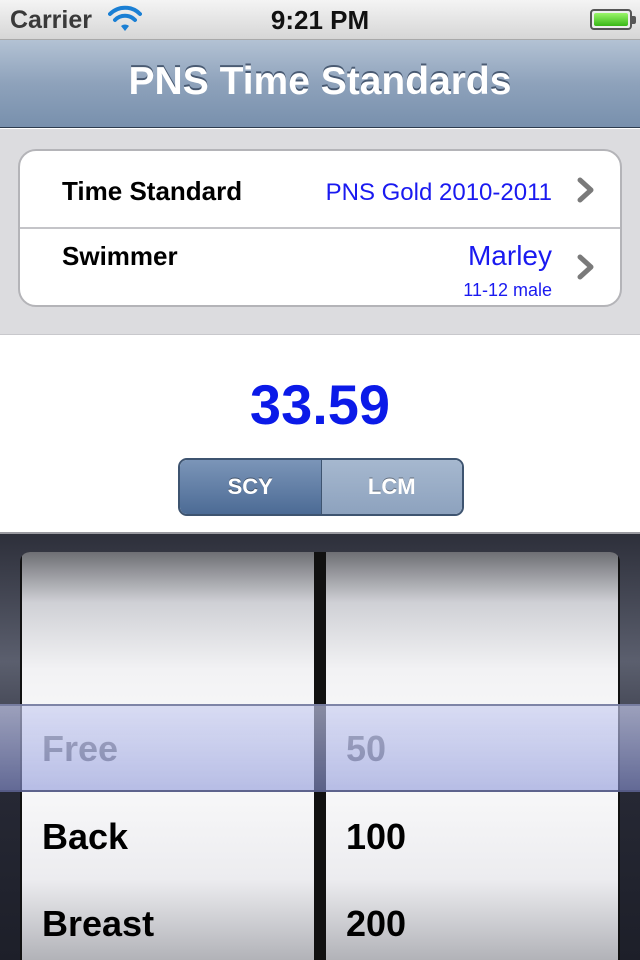 The height and width of the screenshot is (960, 640). I want to click on time-standard-label: Time Standard, so click(152, 191).